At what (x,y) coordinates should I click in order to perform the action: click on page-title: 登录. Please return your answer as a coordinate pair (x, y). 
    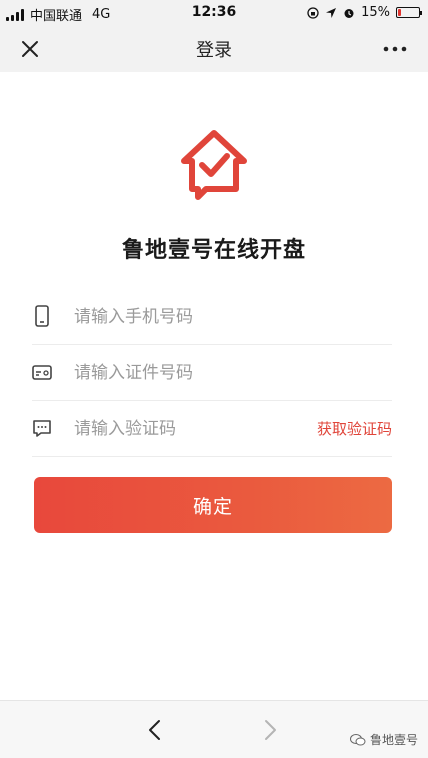
    Looking at the image, I should click on (214, 50).